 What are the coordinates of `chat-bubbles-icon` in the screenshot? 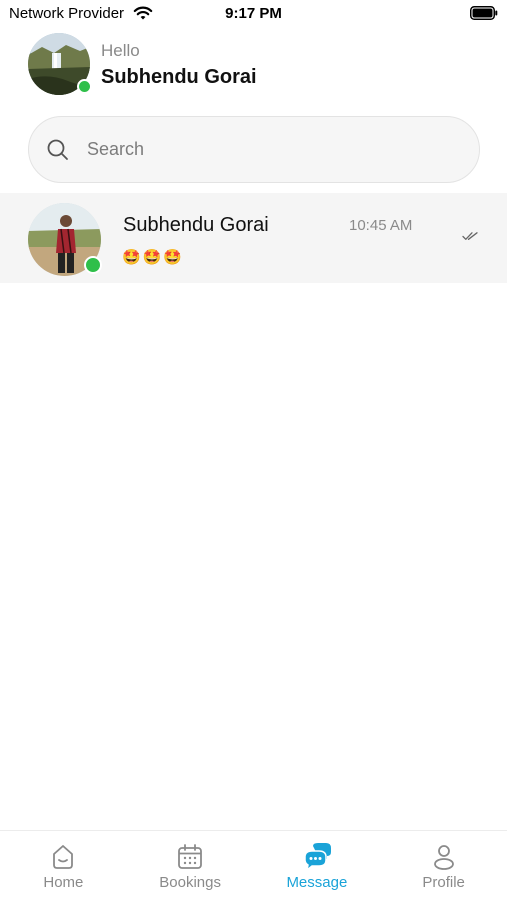 It's located at (317, 857).